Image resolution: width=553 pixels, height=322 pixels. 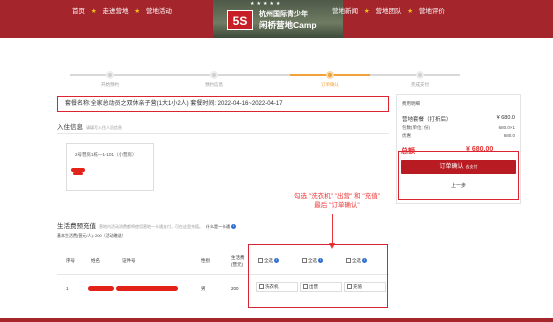 I want to click on living-fee-subtitle: 营地内活动消费都将使用营地一卡通支付，可在这里充值。, so click(x=151, y=226).